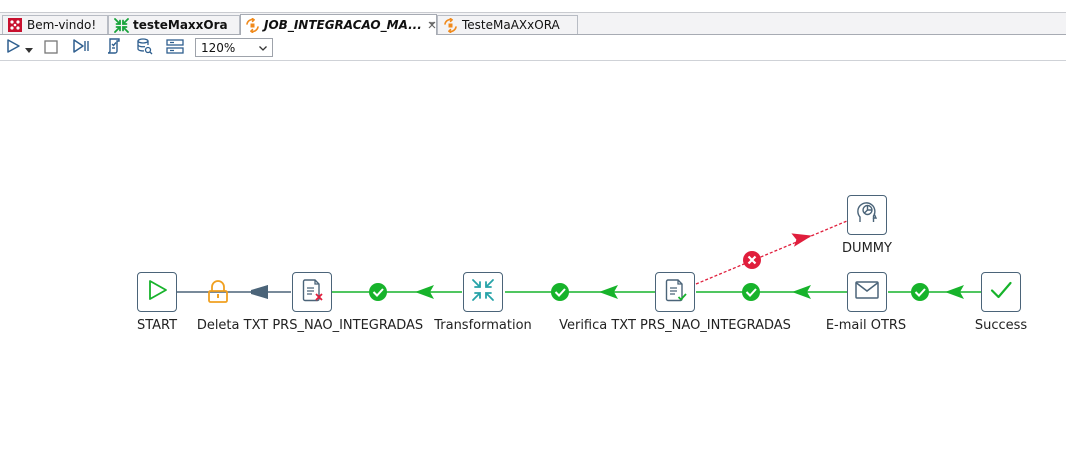 Image resolution: width=1066 pixels, height=470 pixels. I want to click on replay-button, so click(81, 48).